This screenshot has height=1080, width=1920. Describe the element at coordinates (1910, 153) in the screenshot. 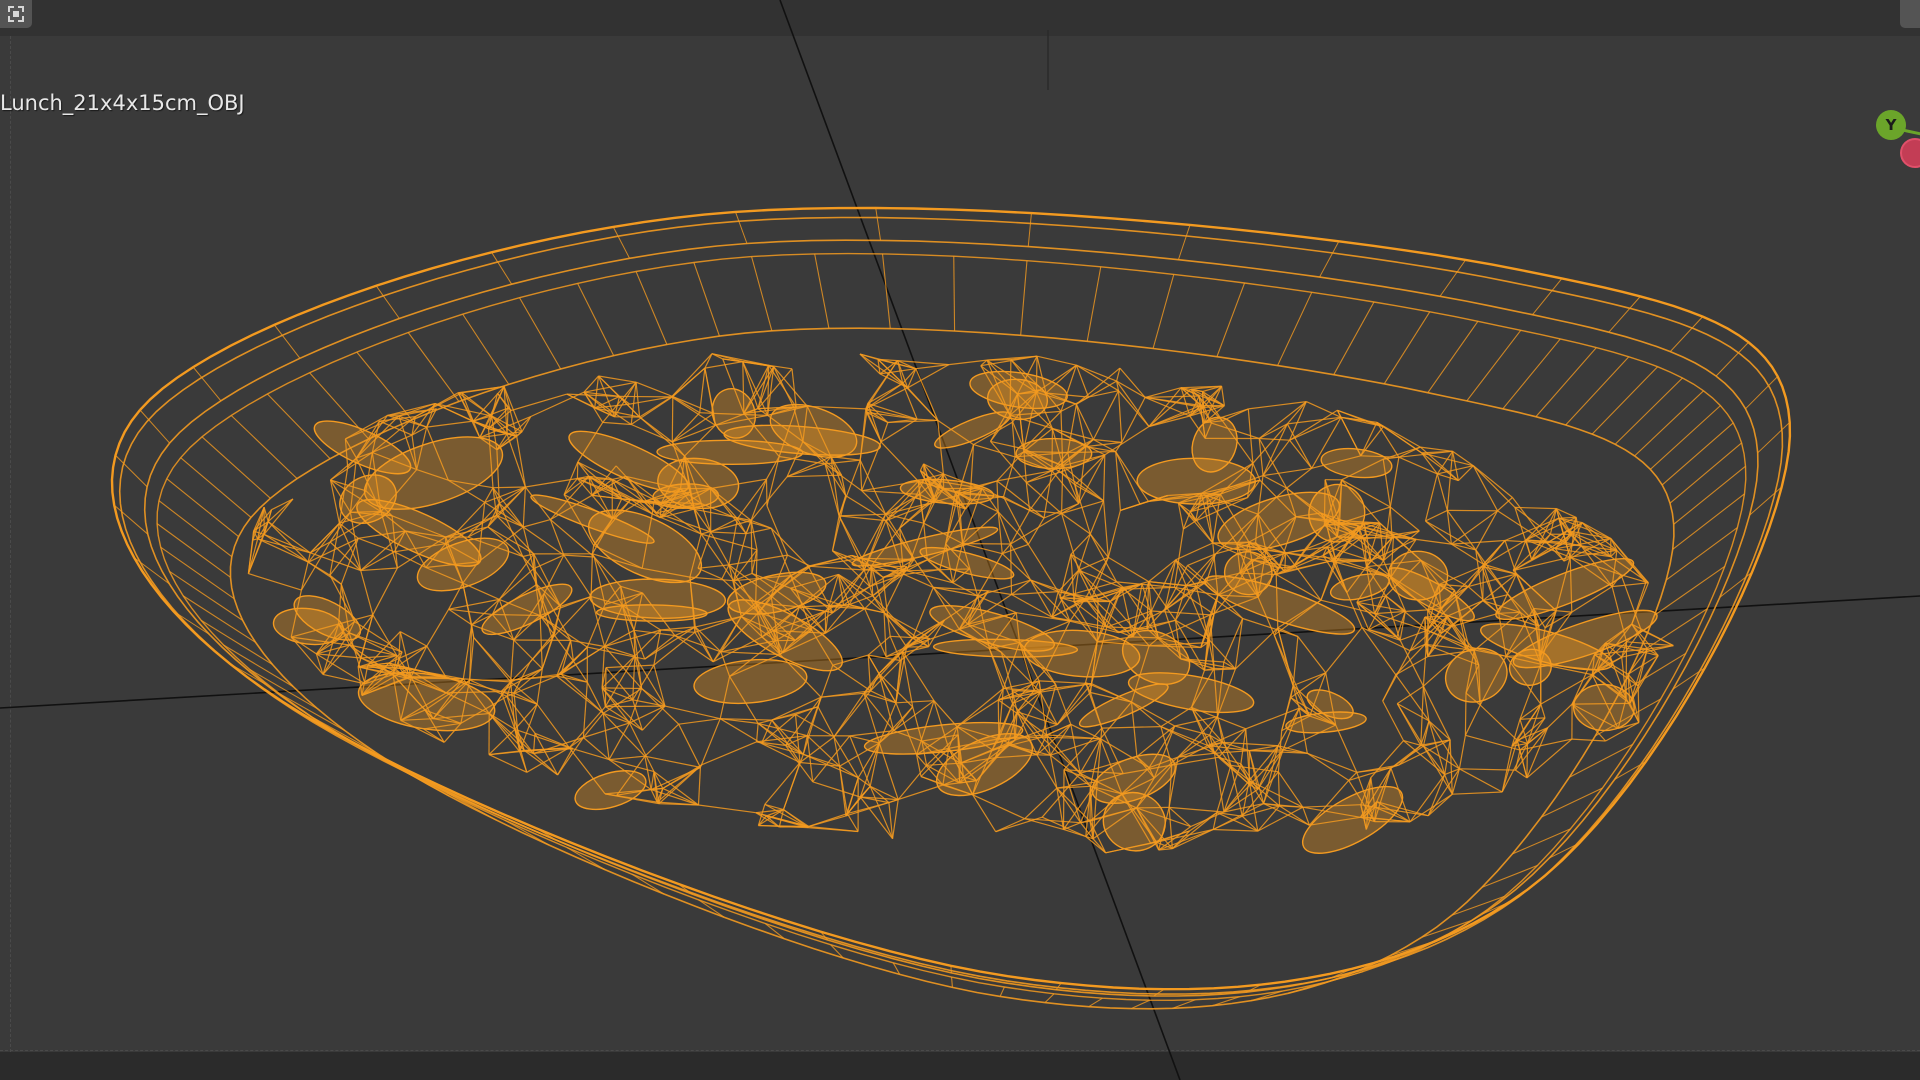

I see `gizmo-x-axis` at that location.